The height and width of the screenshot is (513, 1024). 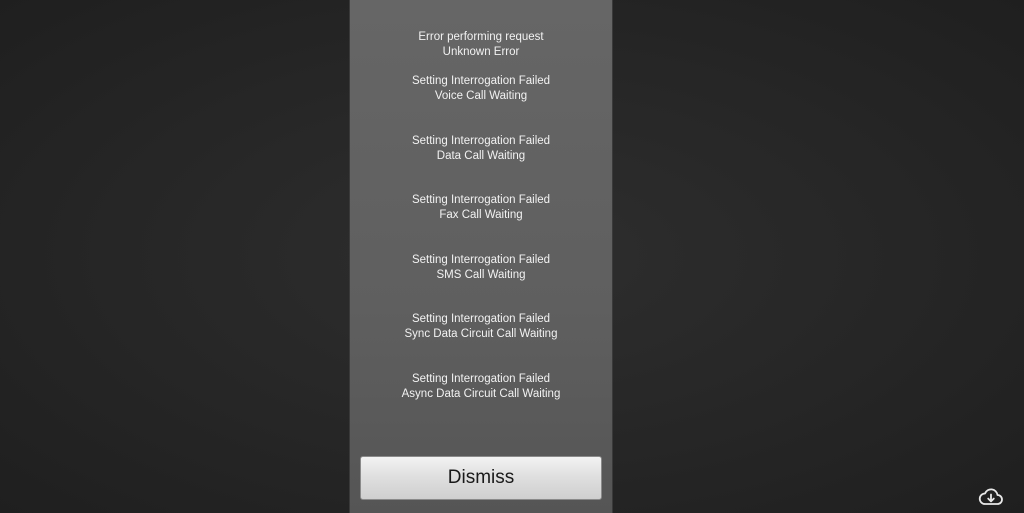 What do you see at coordinates (481, 393) in the screenshot?
I see `alert-service: Async Data Circuit Call Waiting` at bounding box center [481, 393].